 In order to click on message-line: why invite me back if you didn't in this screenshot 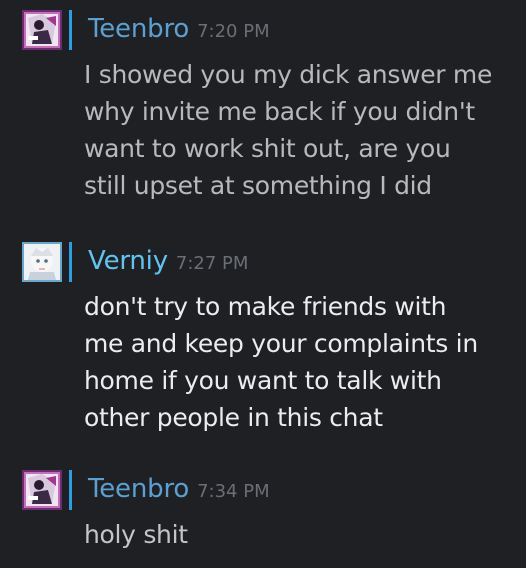, I will do `click(279, 111)`.